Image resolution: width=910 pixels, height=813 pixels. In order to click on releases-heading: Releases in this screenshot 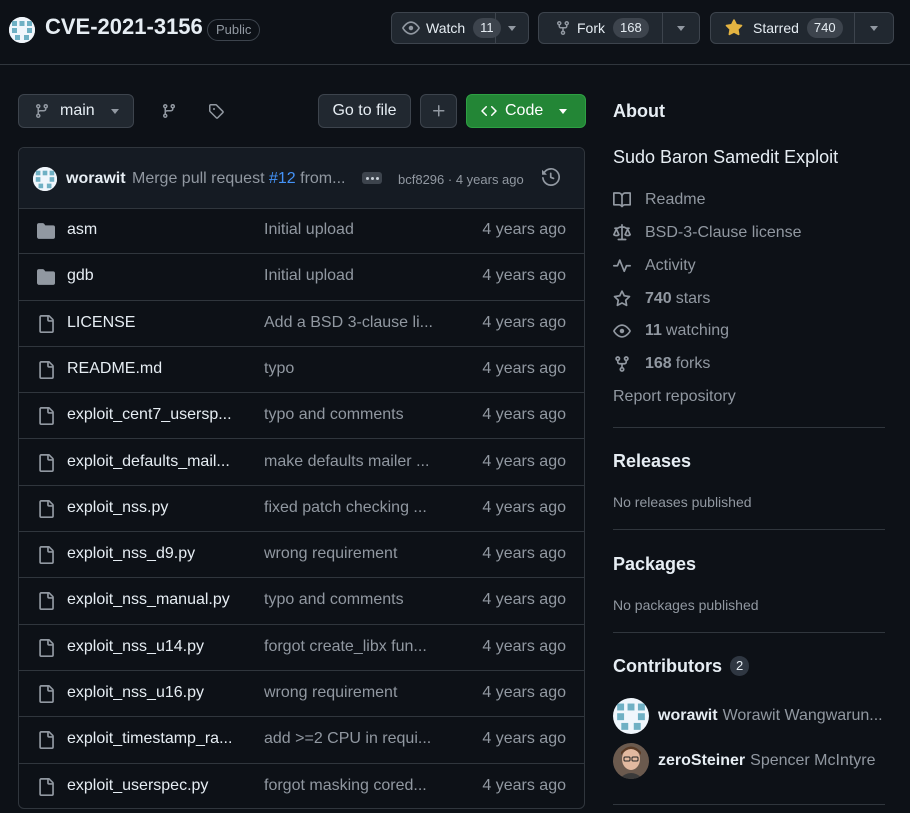, I will do `click(652, 461)`.